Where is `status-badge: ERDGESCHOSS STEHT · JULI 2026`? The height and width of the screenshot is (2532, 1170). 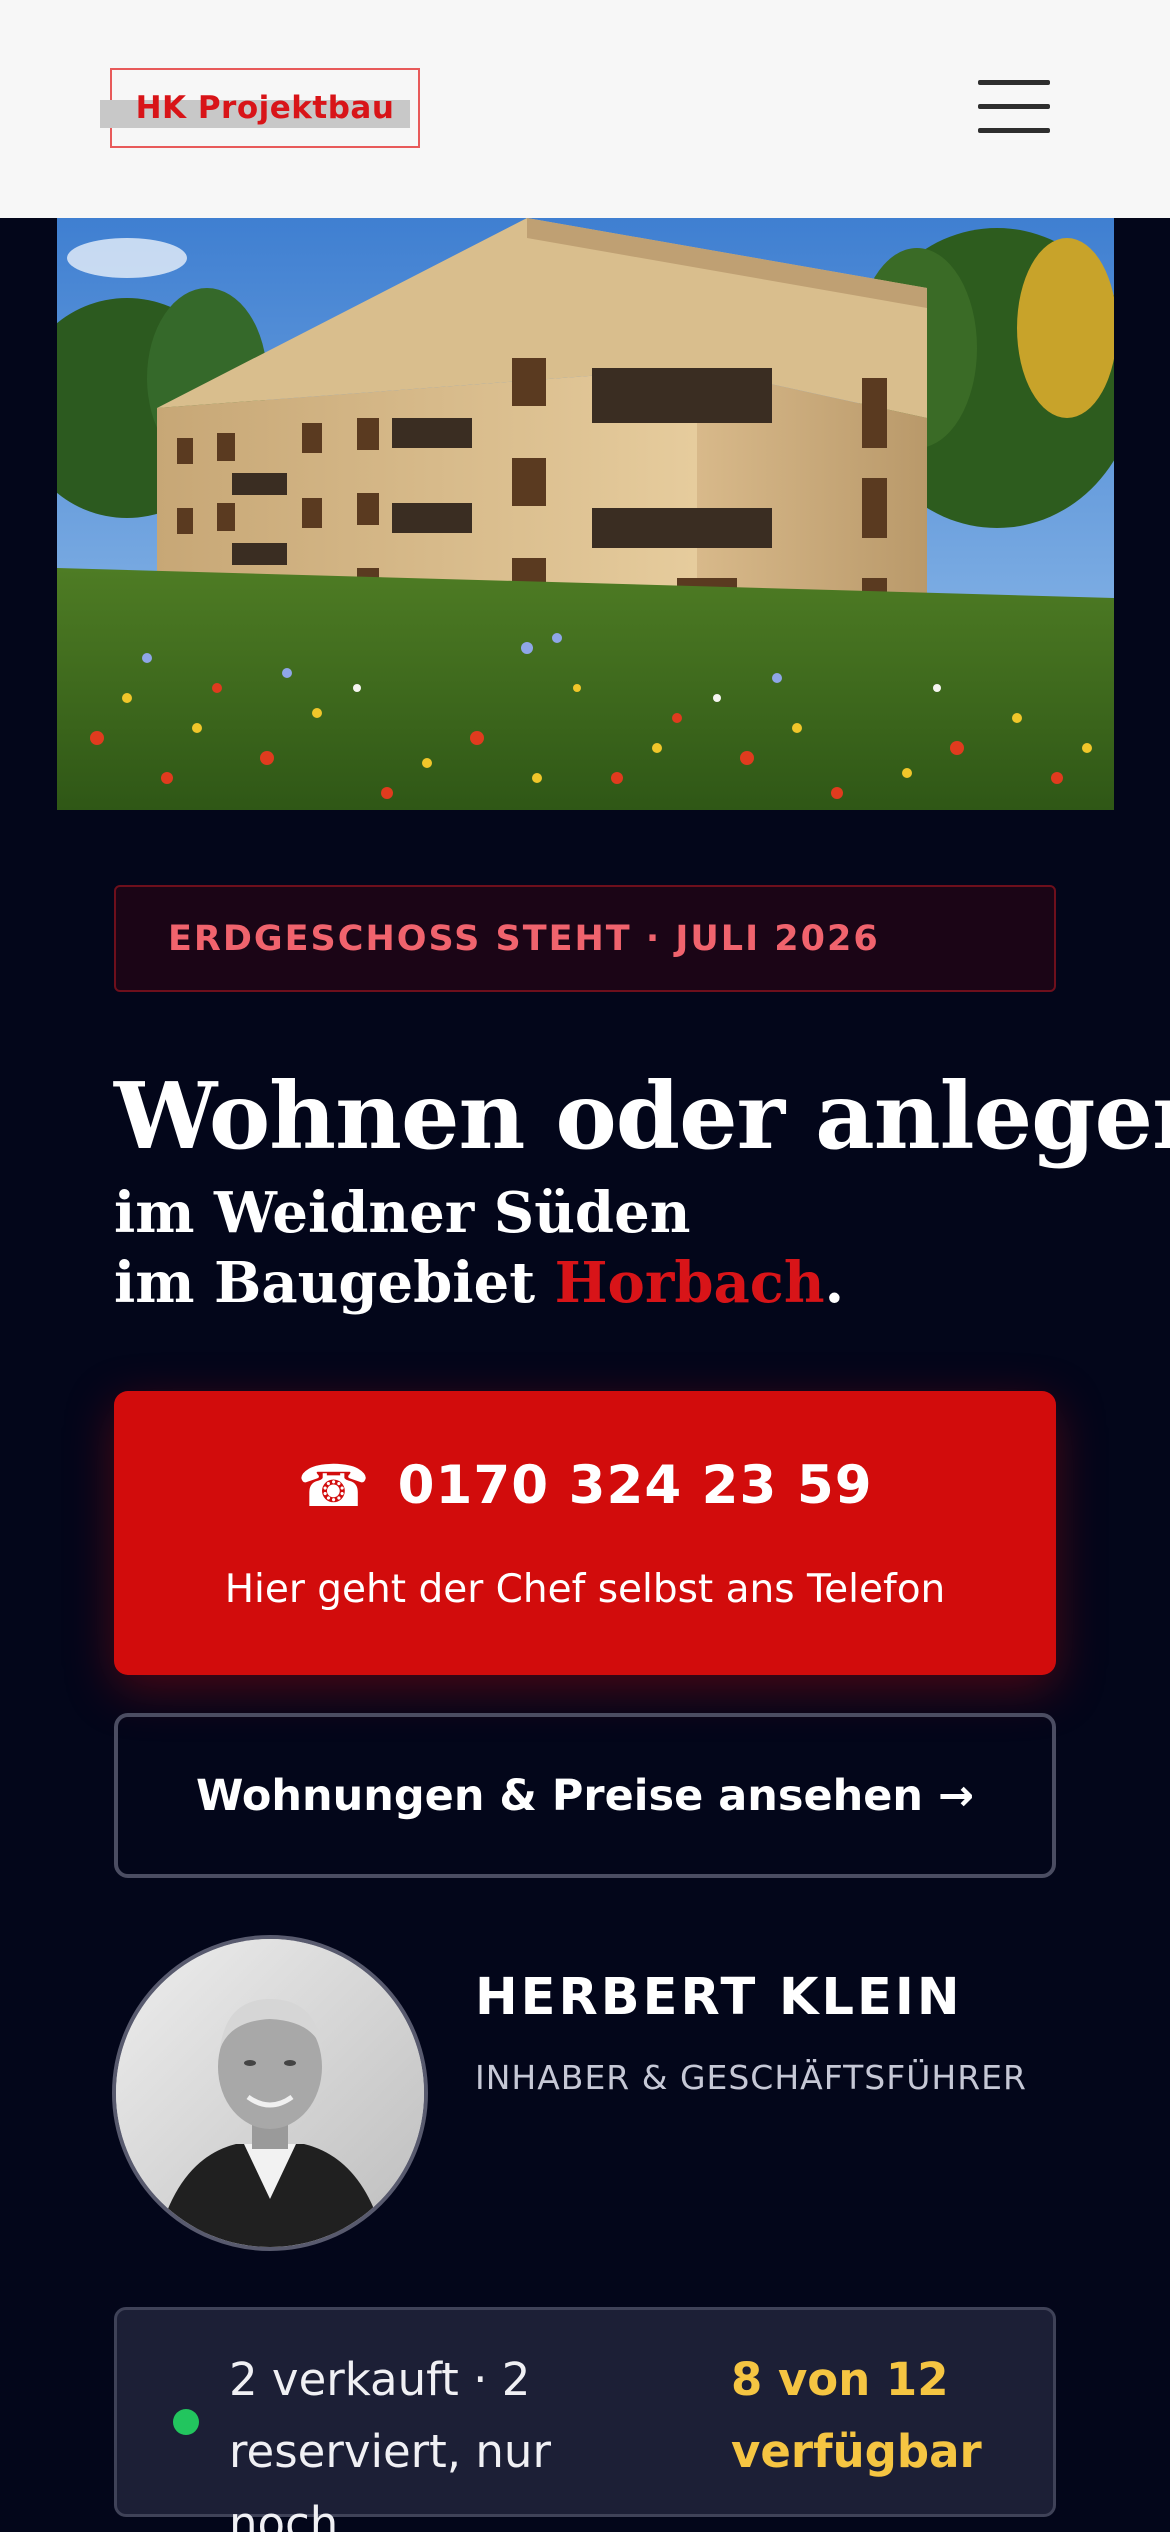 status-badge: ERDGESCHOSS STEHT · JULI 2026 is located at coordinates (585, 938).